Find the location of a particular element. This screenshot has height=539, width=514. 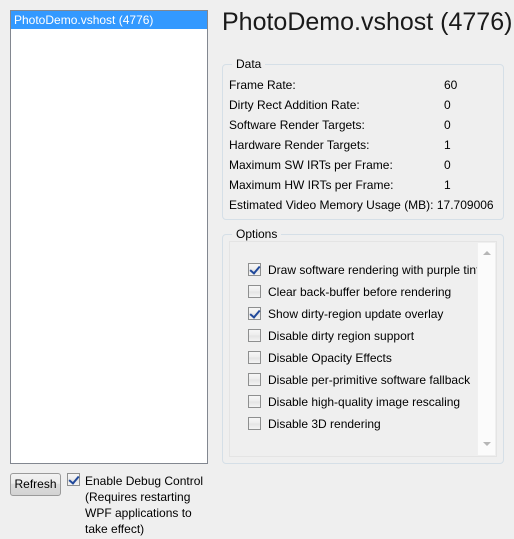

option-label: Disable Opacity Effects is located at coordinates (330, 358).